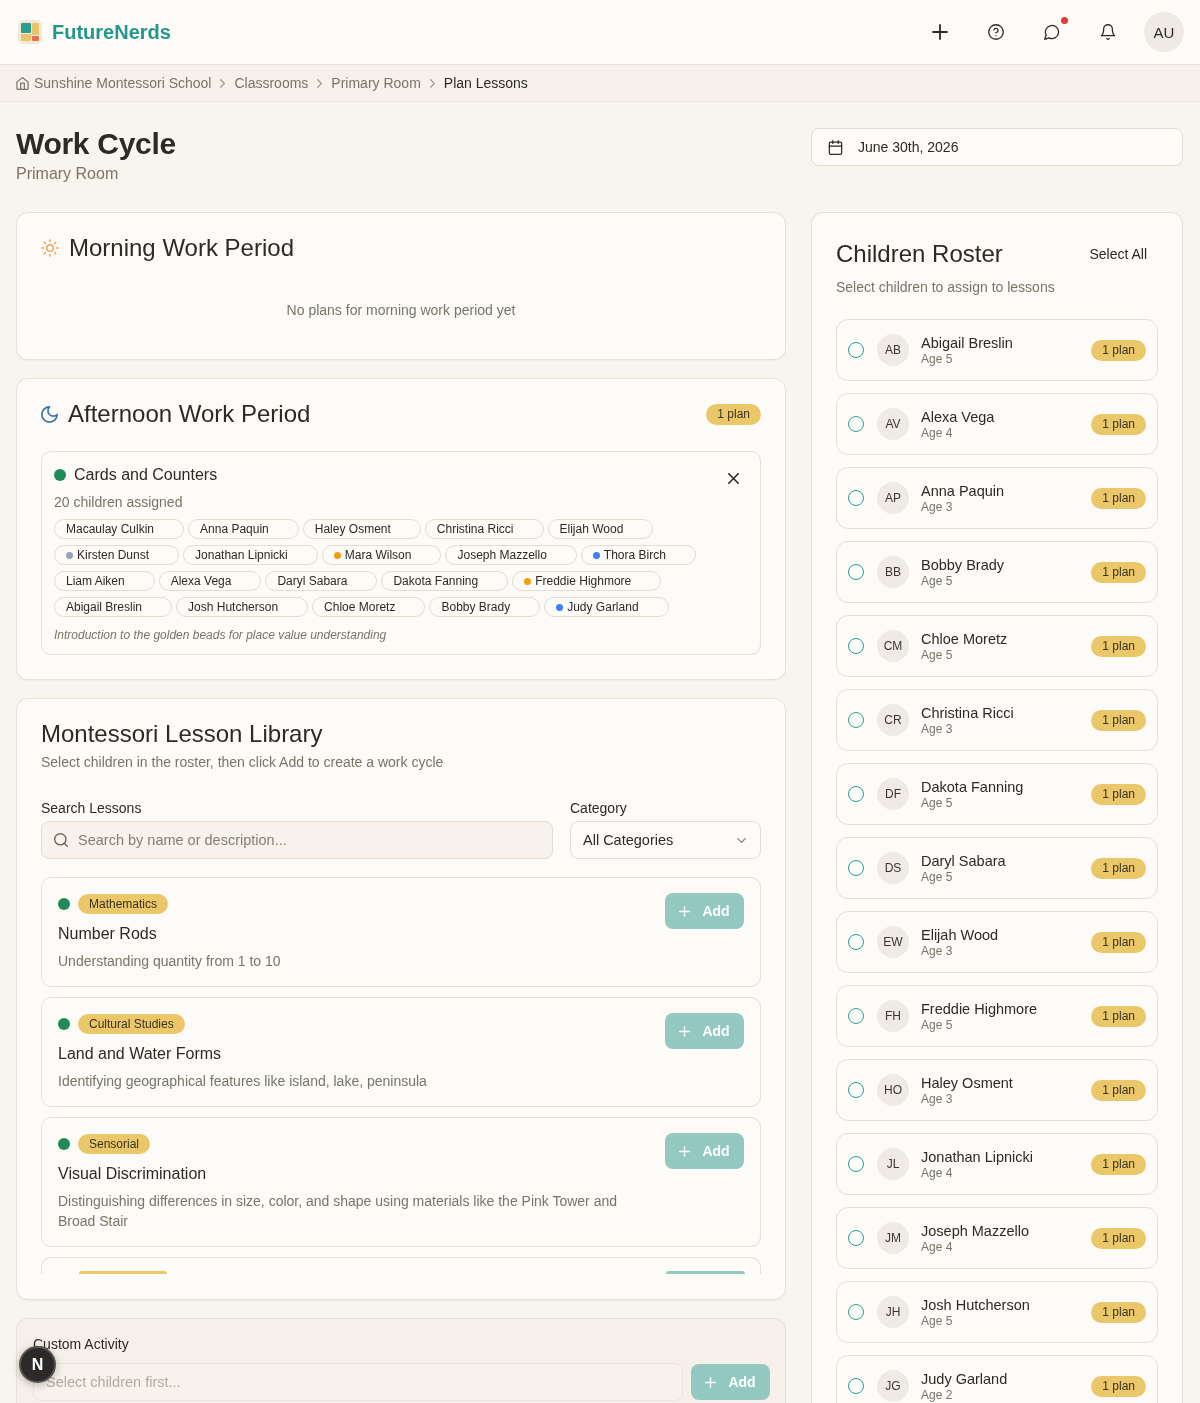 The height and width of the screenshot is (1403, 1200). I want to click on student-row: AV Alexa Vega Age 4 1 plan, so click(997, 424).